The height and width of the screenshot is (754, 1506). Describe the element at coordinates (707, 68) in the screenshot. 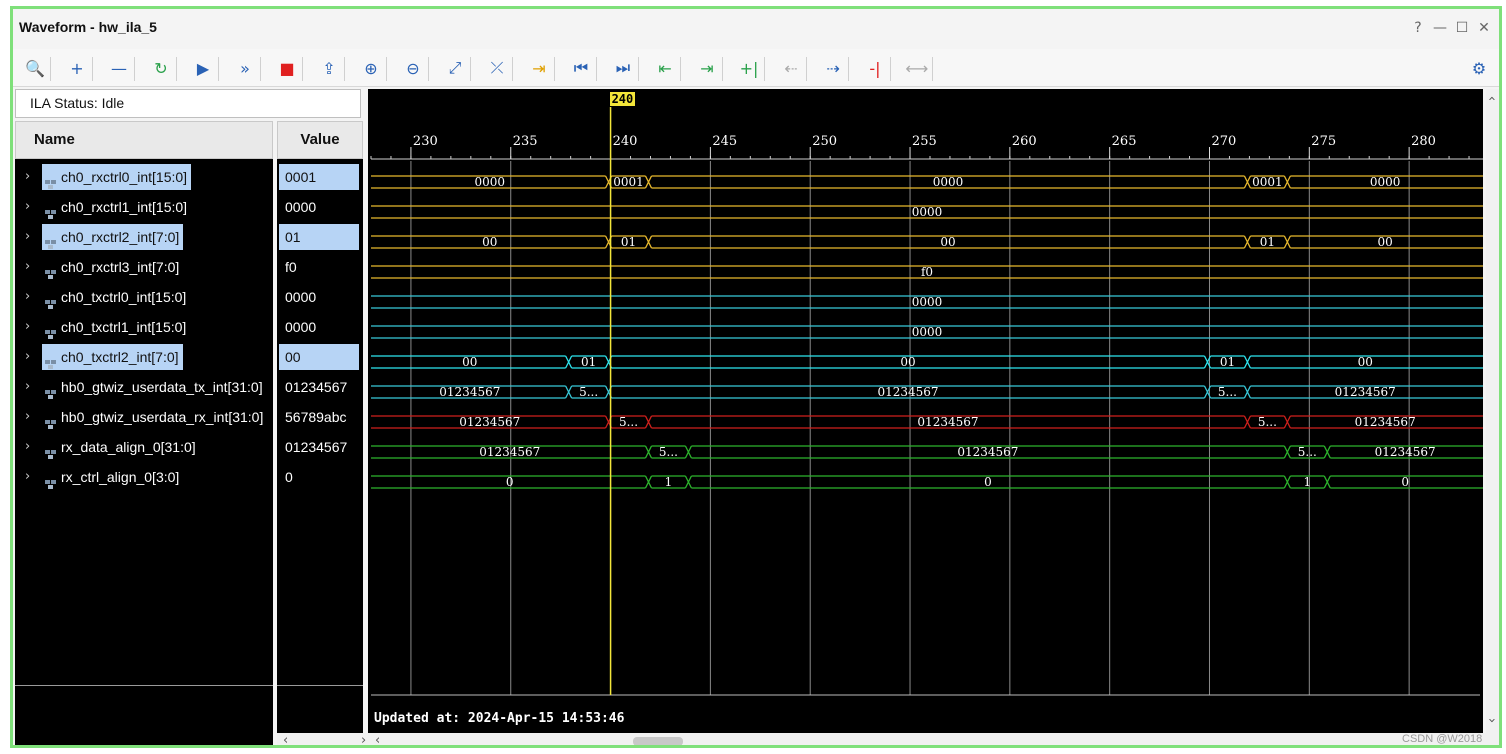

I see `next-transition-icon: ⇥` at that location.